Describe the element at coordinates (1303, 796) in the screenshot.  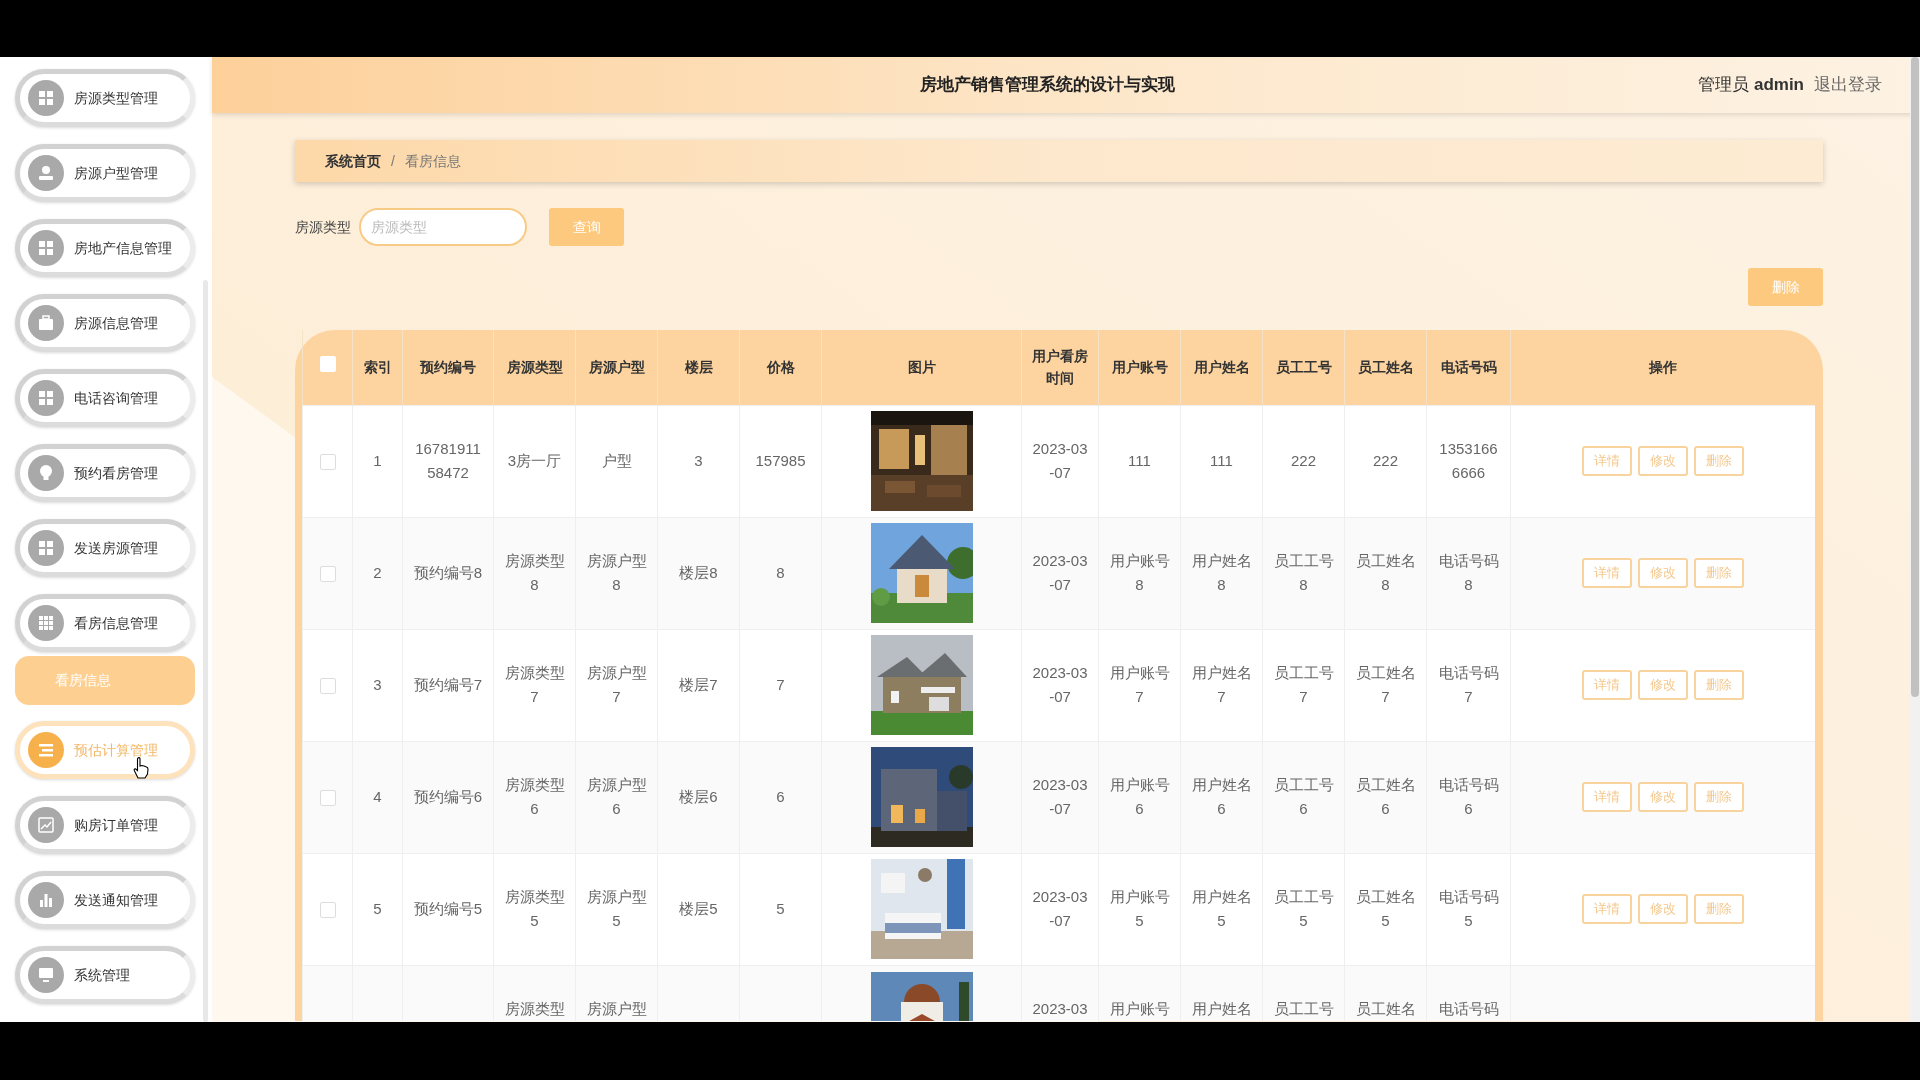
I see `table-cell-text: 员工工号6` at that location.